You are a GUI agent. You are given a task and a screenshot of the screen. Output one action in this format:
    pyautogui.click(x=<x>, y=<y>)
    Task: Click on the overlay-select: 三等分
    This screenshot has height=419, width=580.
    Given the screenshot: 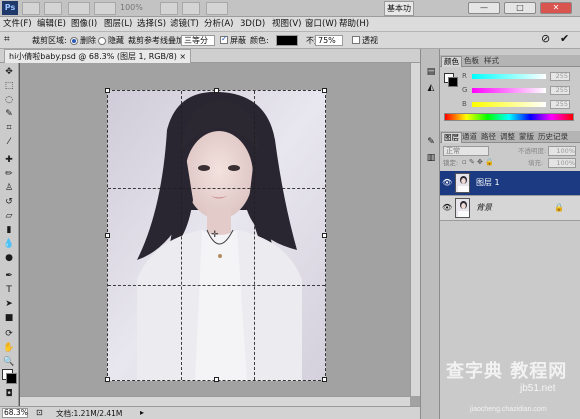 What is the action you would take?
    pyautogui.click(x=198, y=40)
    